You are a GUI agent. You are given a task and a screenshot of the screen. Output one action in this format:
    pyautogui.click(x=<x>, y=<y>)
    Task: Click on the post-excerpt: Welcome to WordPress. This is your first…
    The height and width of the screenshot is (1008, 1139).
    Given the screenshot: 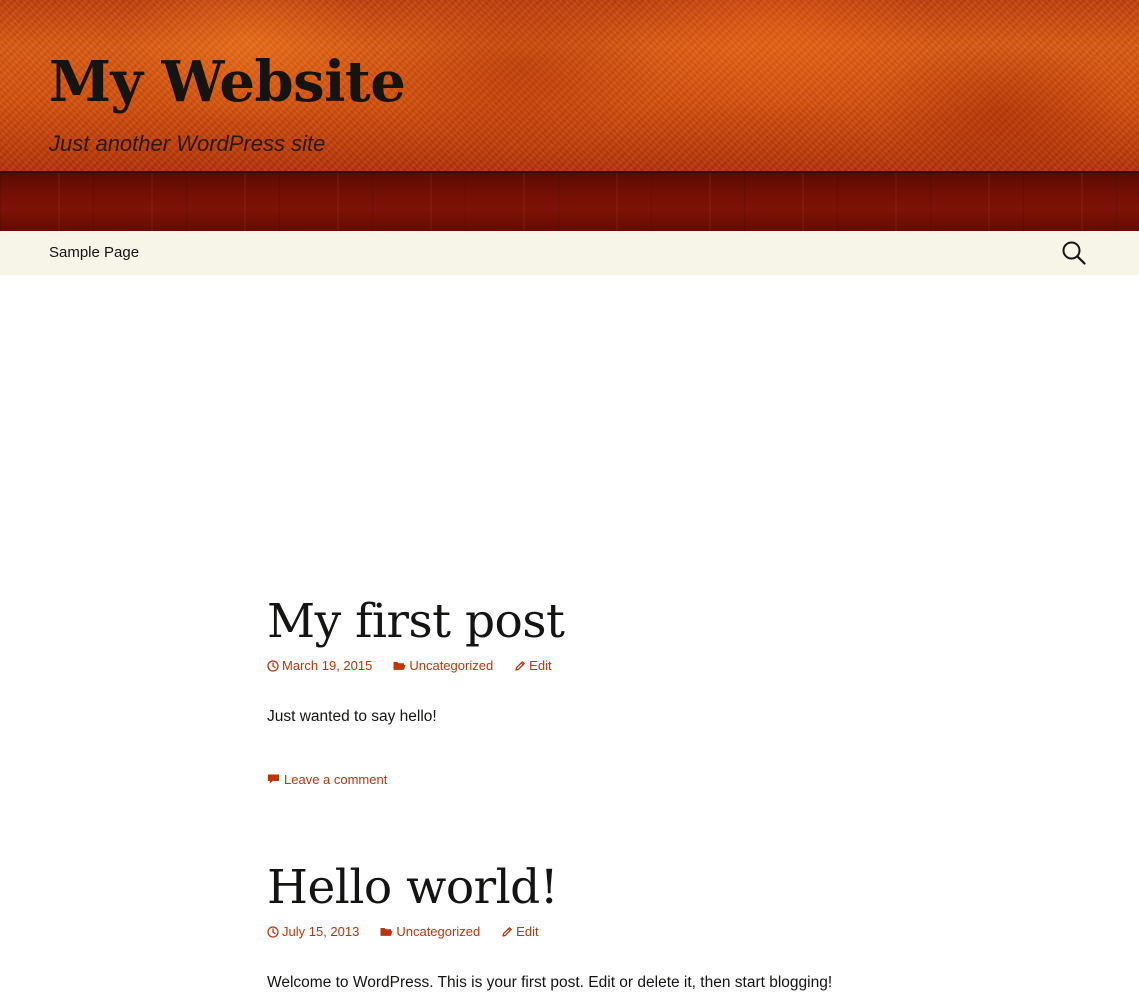 What is the action you would take?
    pyautogui.click(x=550, y=983)
    